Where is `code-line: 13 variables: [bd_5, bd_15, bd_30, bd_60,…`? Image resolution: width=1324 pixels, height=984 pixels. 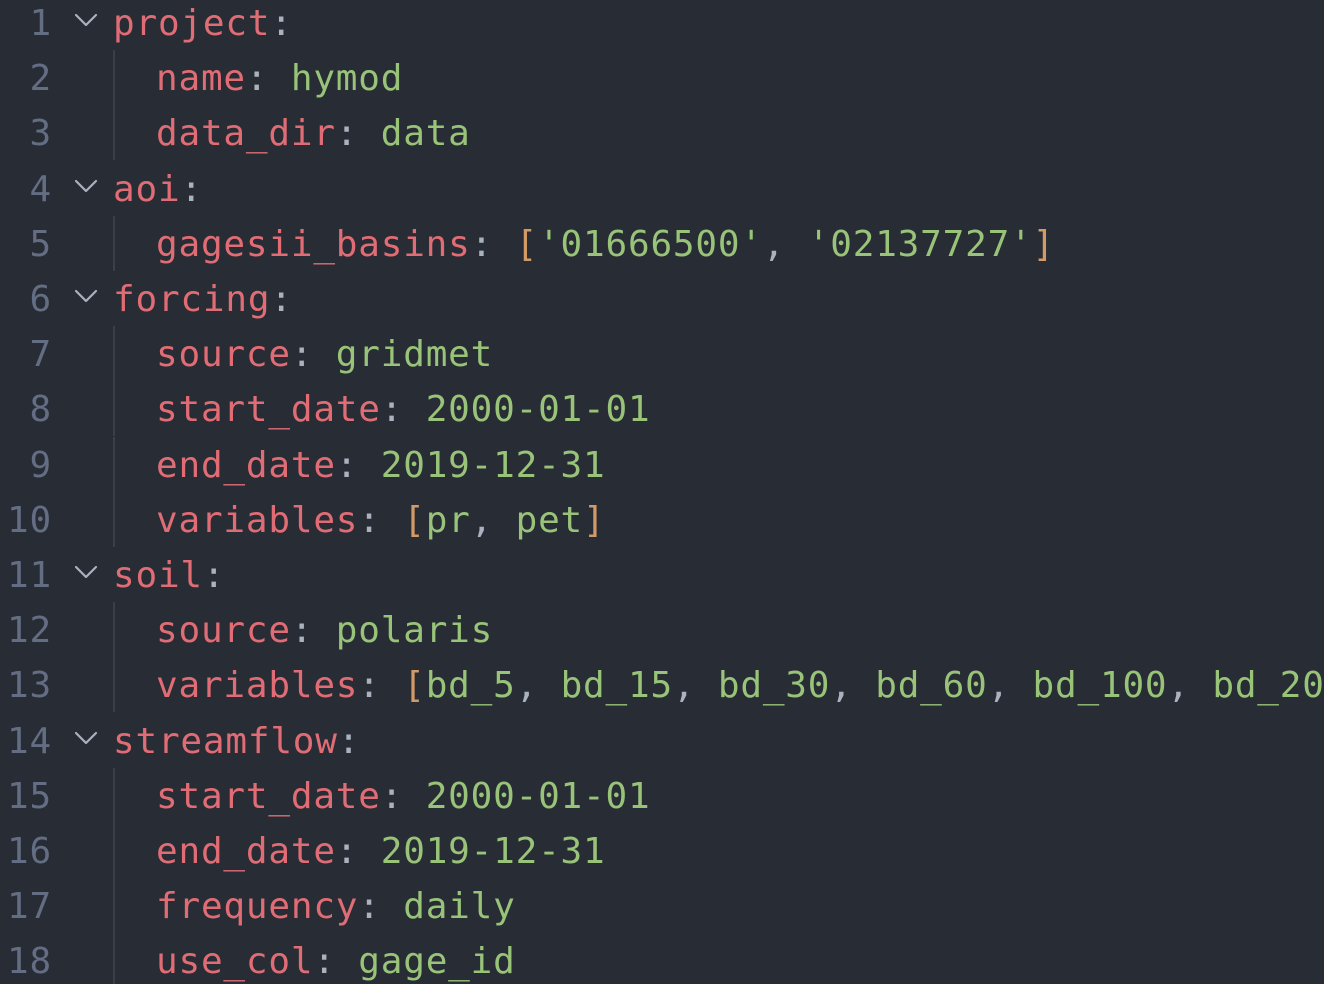 code-line: 13 variables: [bd_5, bd_15, bd_30, bd_60,… is located at coordinates (662, 687).